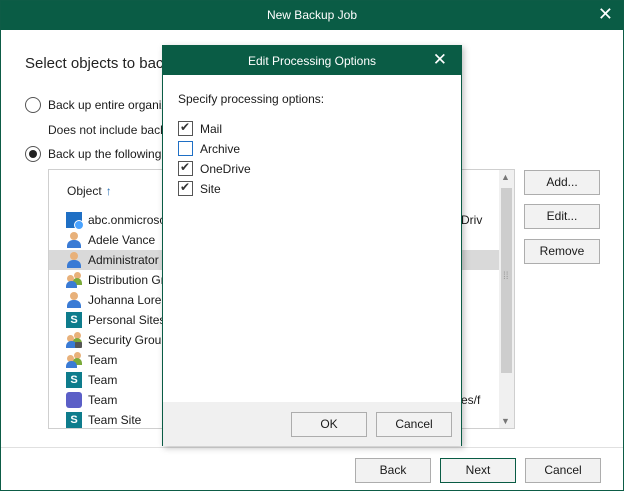 The image size is (624, 491). I want to click on dialog-footer: OK Cancel, so click(312, 424).